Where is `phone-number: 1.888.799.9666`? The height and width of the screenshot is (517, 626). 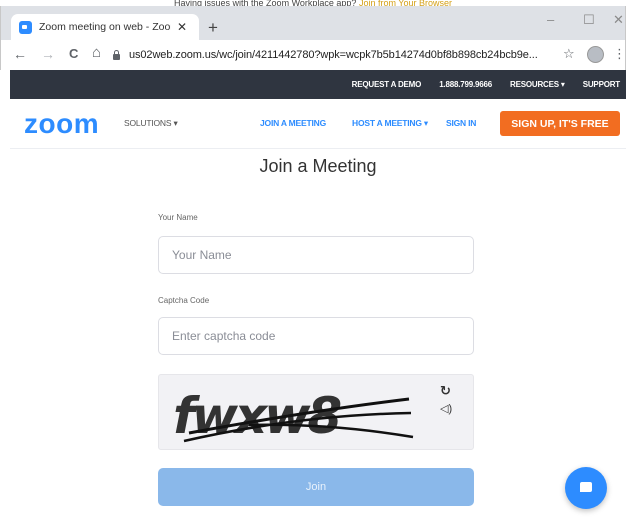
phone-number: 1.888.799.9666 is located at coordinates (465, 84).